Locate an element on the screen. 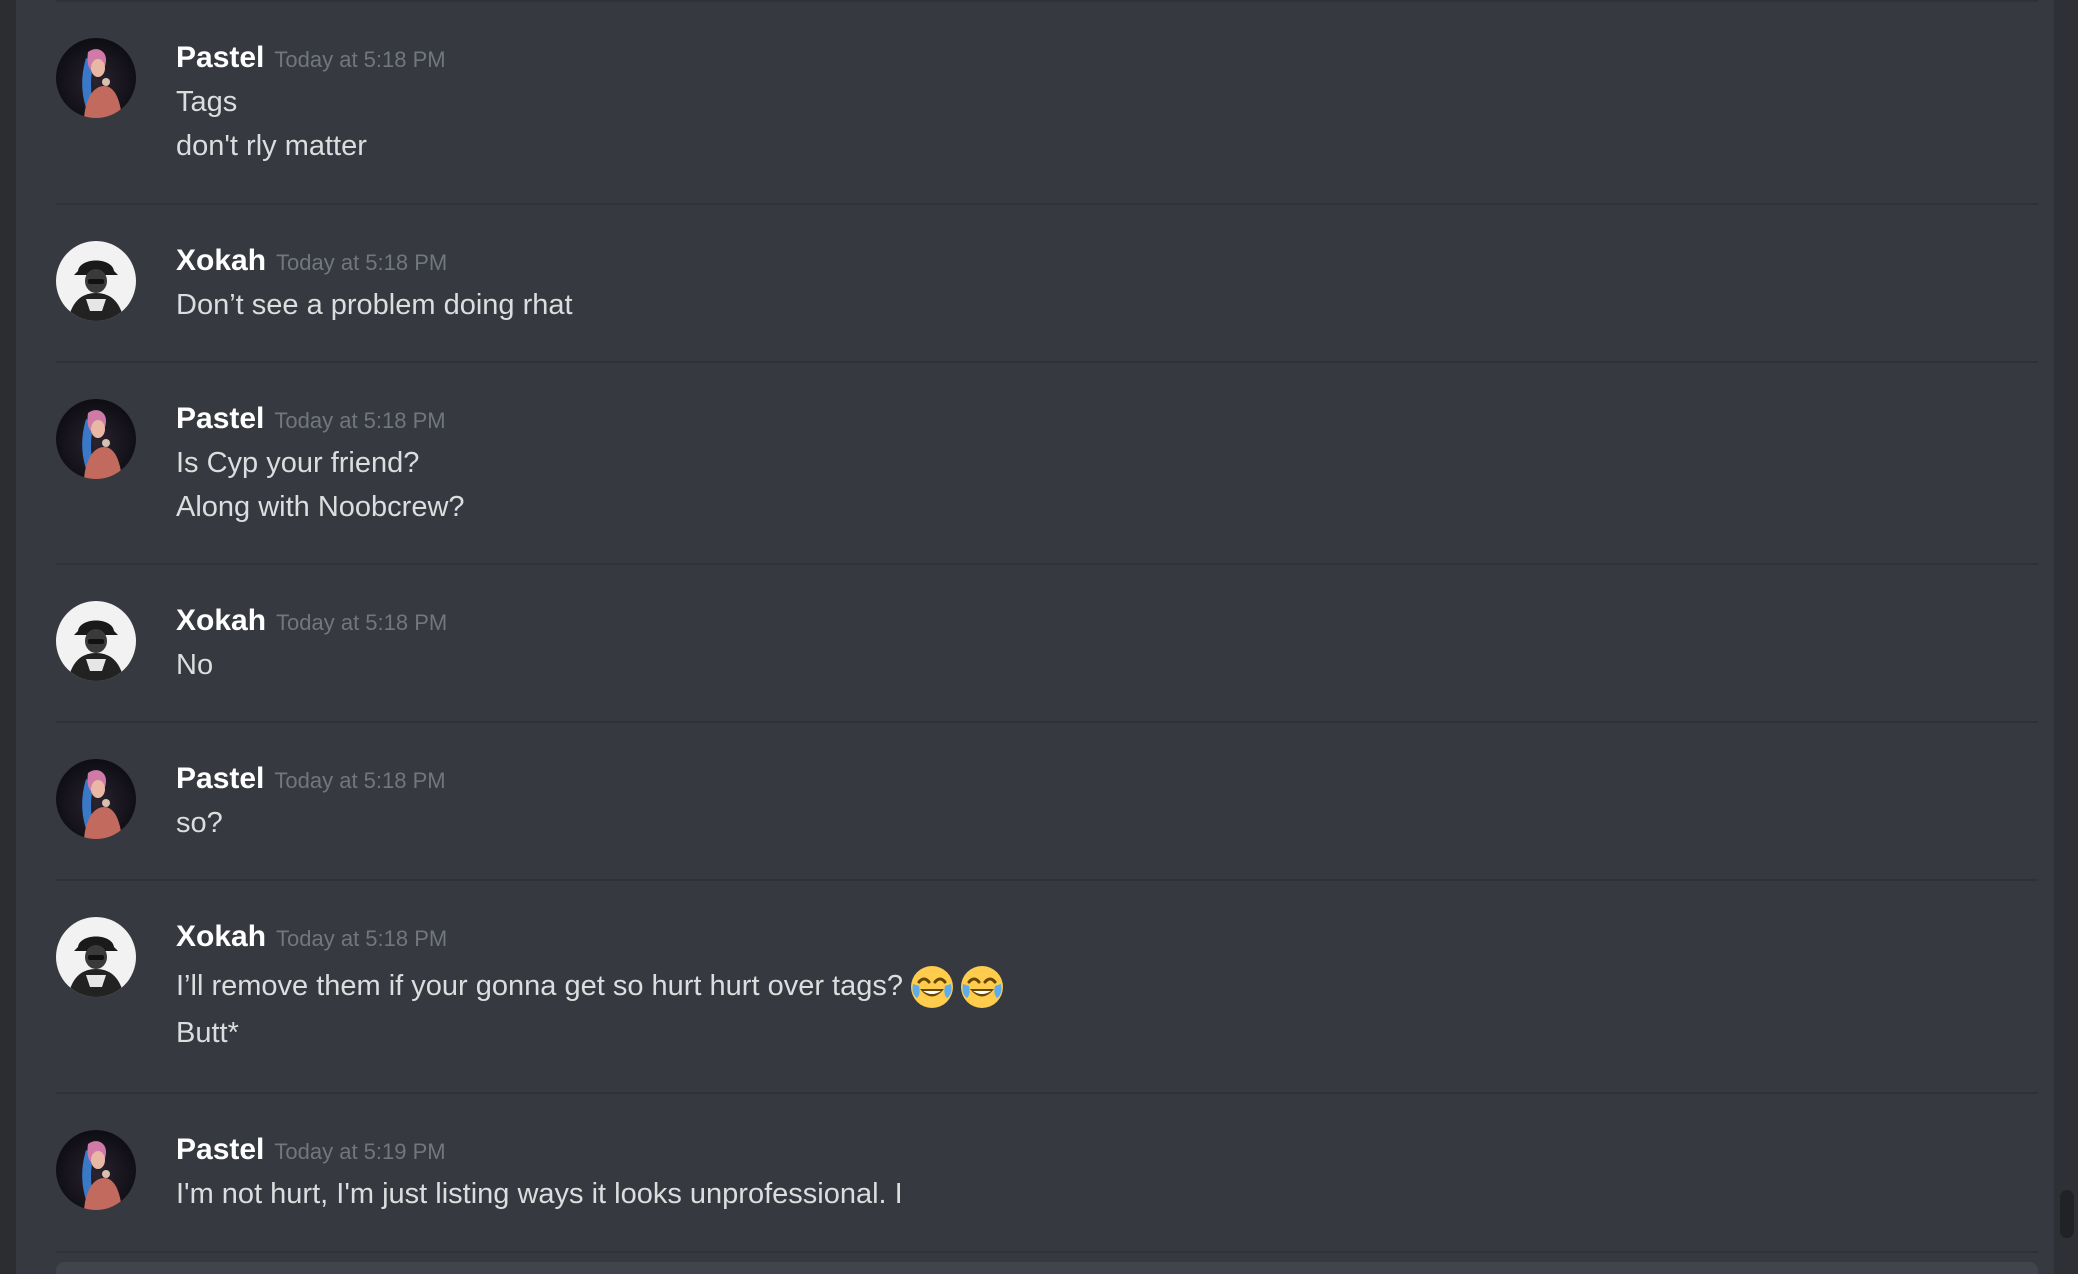 This screenshot has height=1274, width=2078. message-line: Tags is located at coordinates (207, 102).